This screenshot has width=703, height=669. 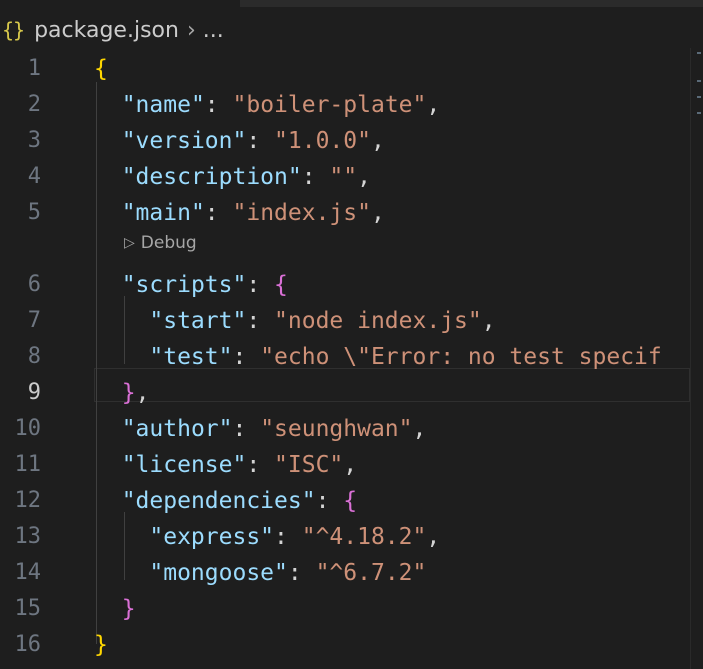 What do you see at coordinates (336, 429) in the screenshot?
I see `code-token: "seunghwan"` at bounding box center [336, 429].